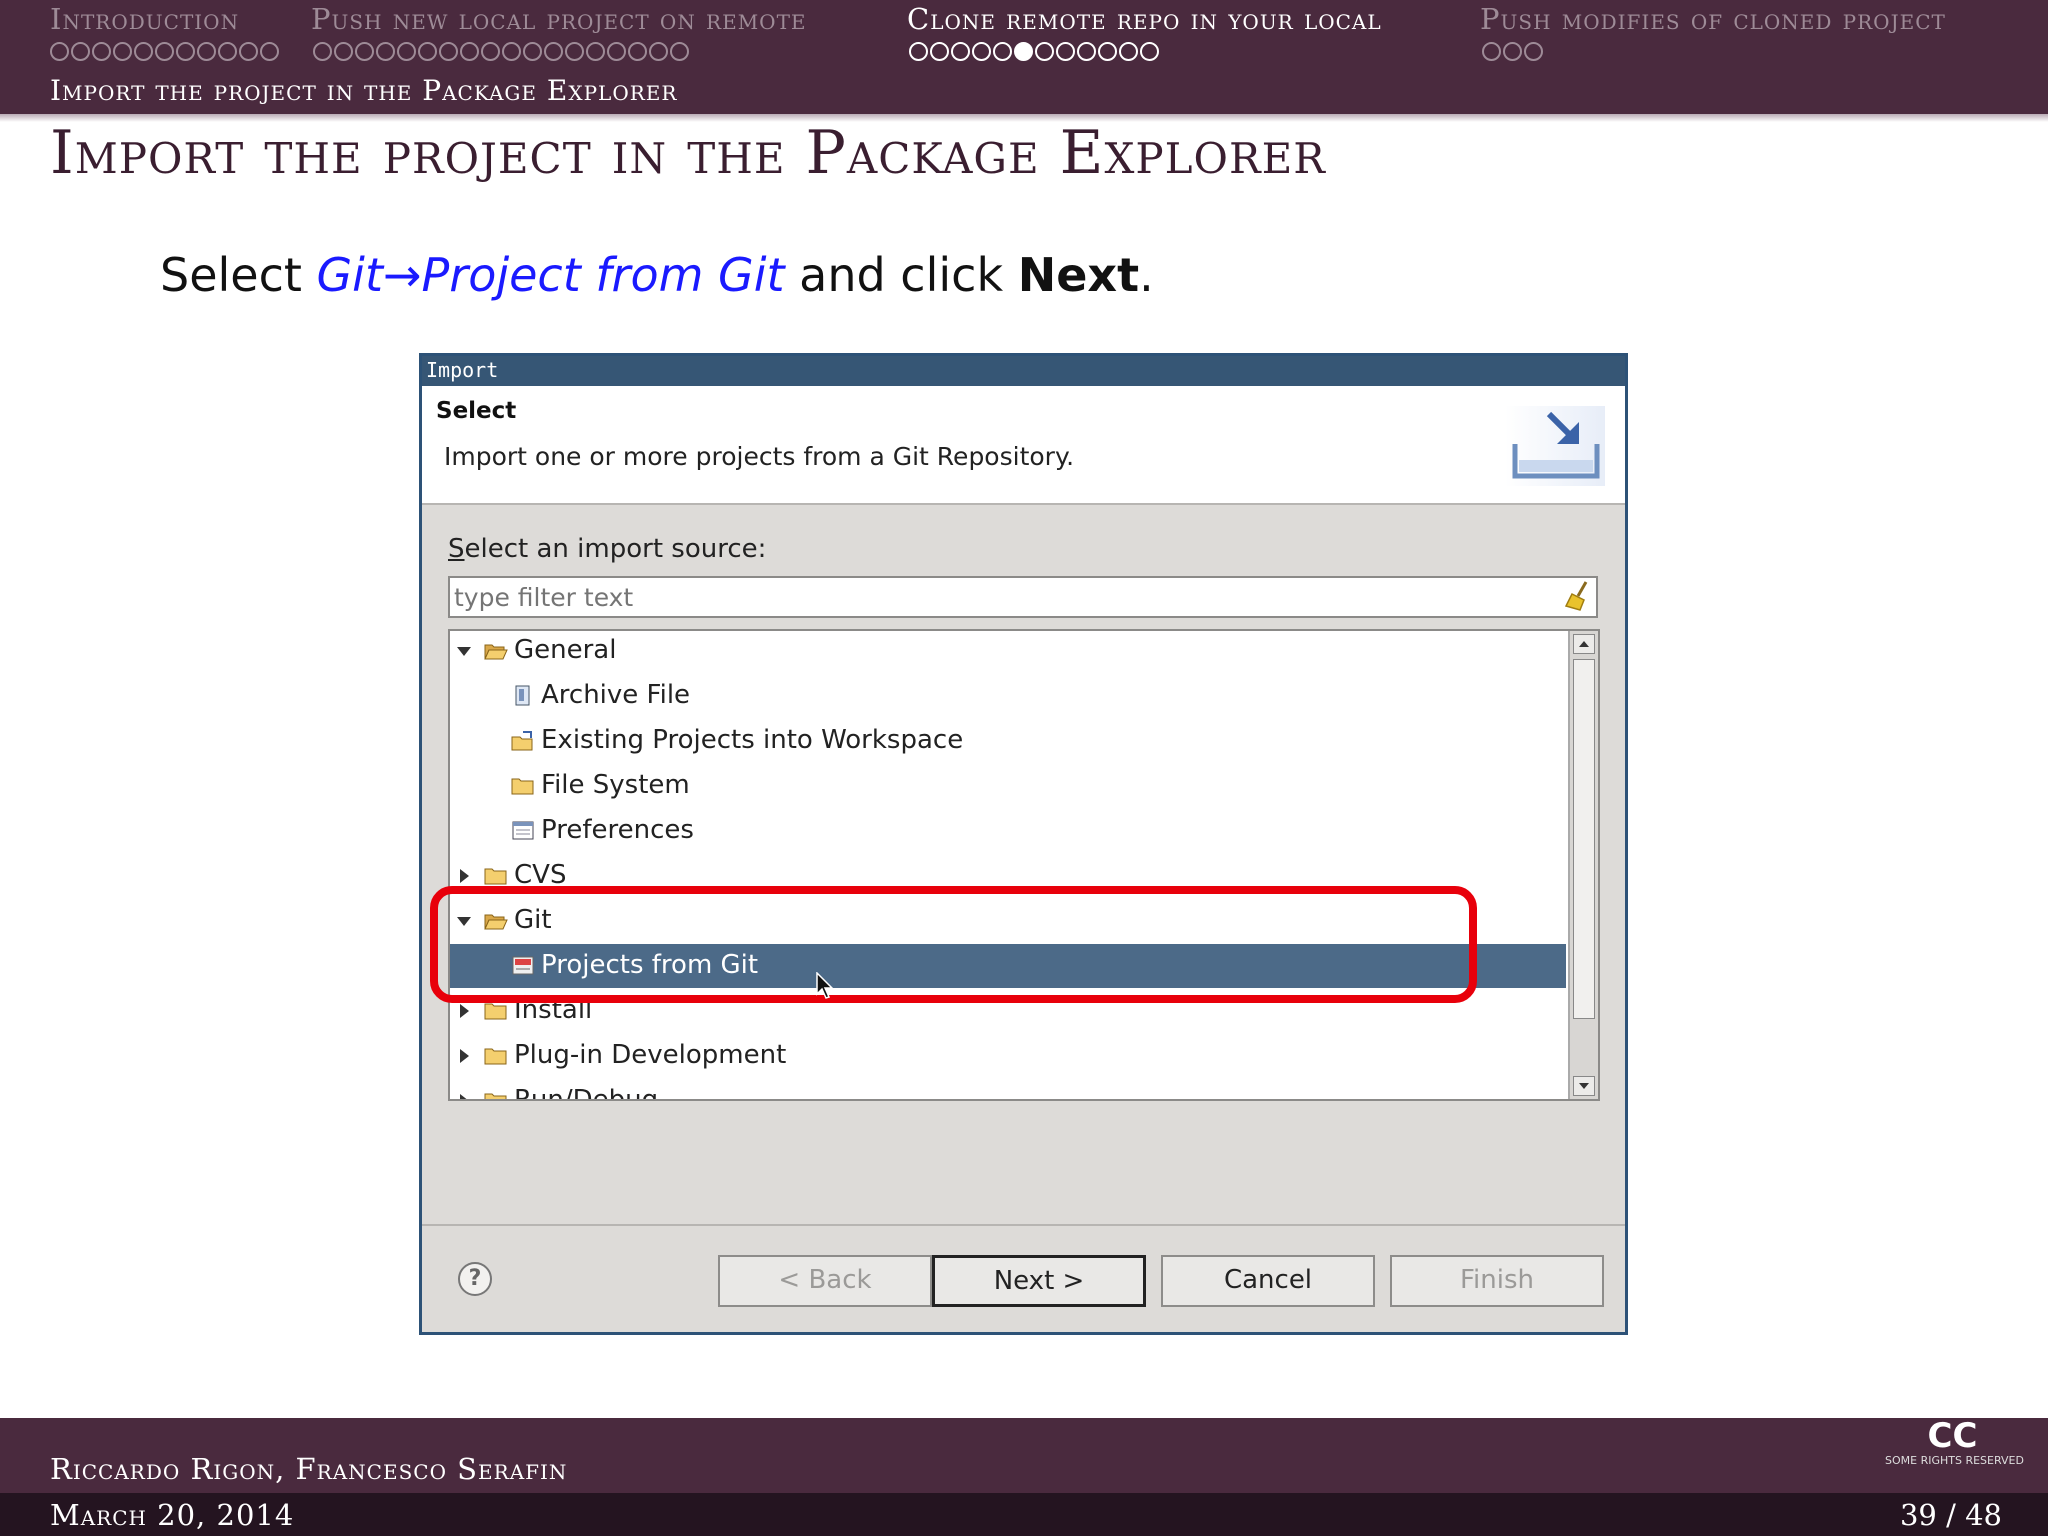  Describe the element at coordinates (1023, 371) in the screenshot. I see `dialog-titlebar: Import` at that location.